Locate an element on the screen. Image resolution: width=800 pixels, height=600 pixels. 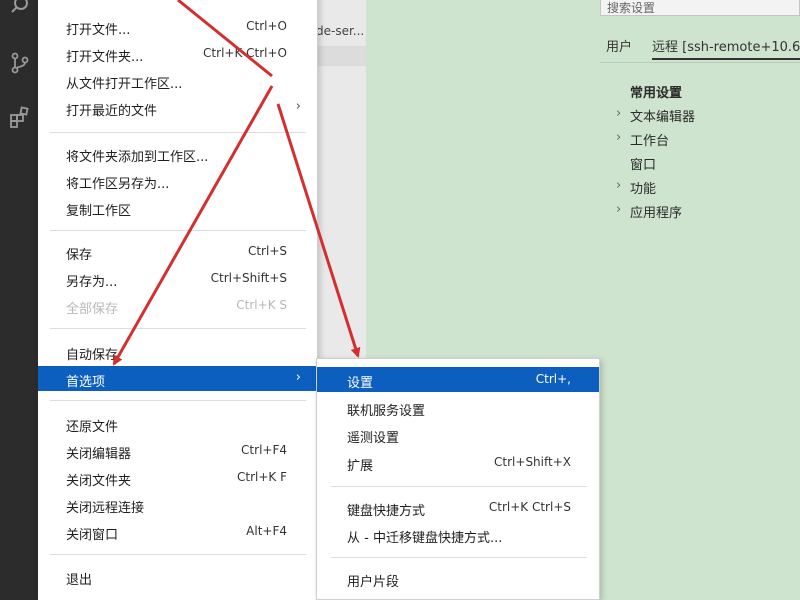
tree-item-label: 应用程序 is located at coordinates (656, 213).